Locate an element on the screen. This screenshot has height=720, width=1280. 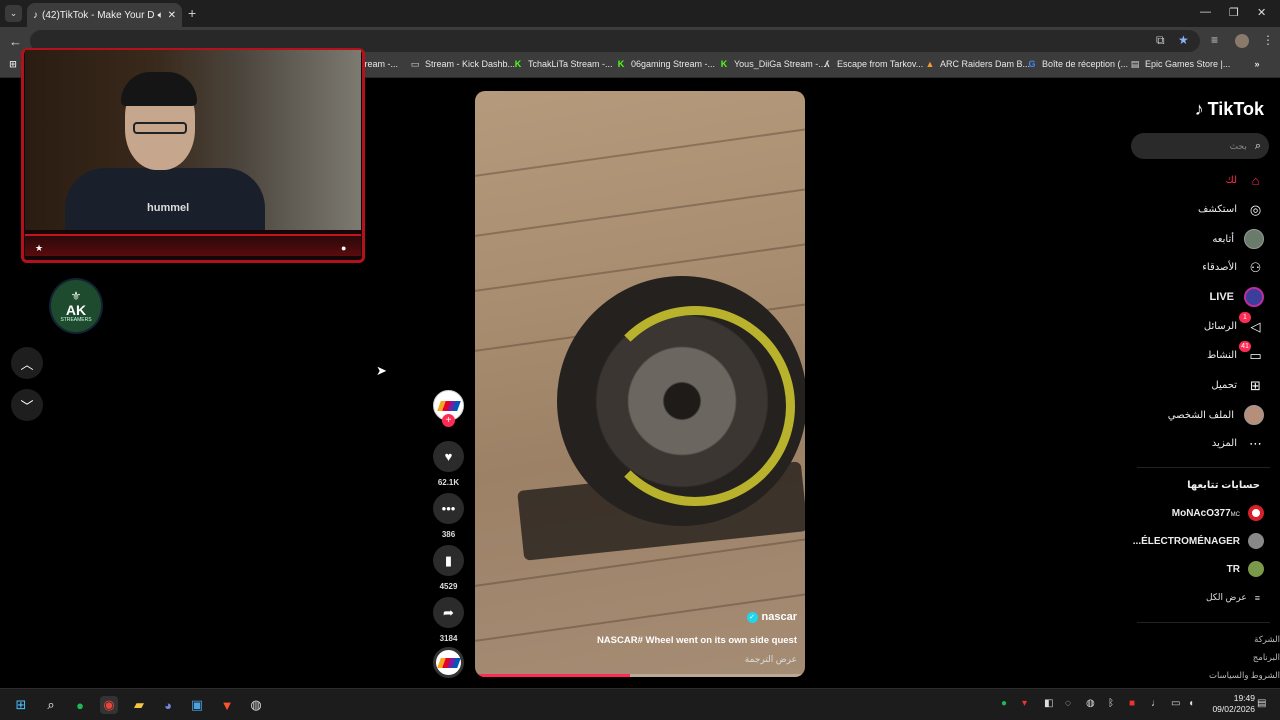
nav-label: LIVE is located at coordinates (1221, 297).